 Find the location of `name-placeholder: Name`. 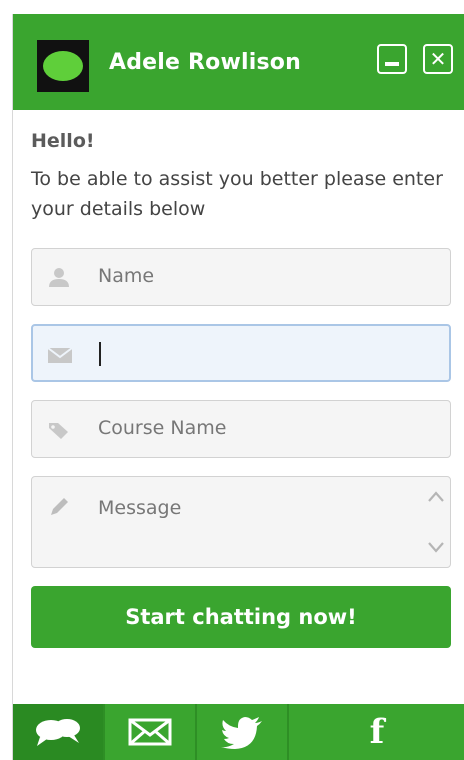

name-placeholder: Name is located at coordinates (126, 276).